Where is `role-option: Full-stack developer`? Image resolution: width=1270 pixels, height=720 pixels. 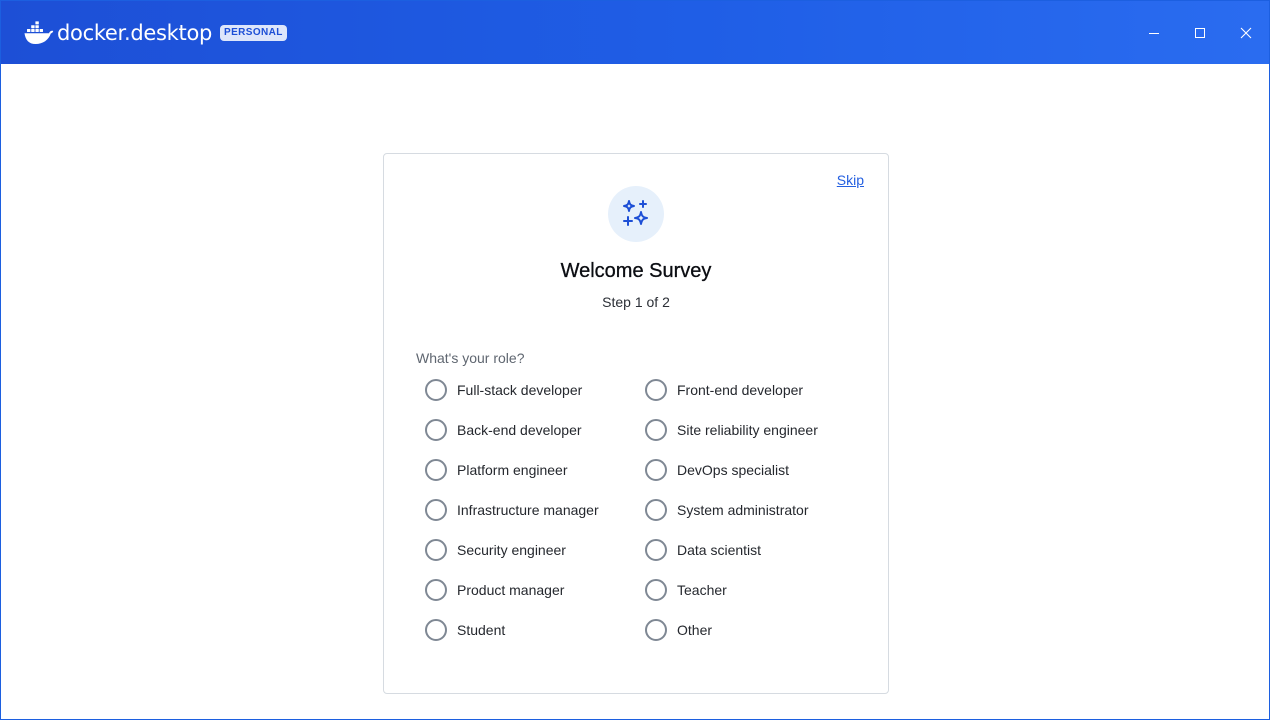 role-option: Full-stack developer is located at coordinates (535, 390).